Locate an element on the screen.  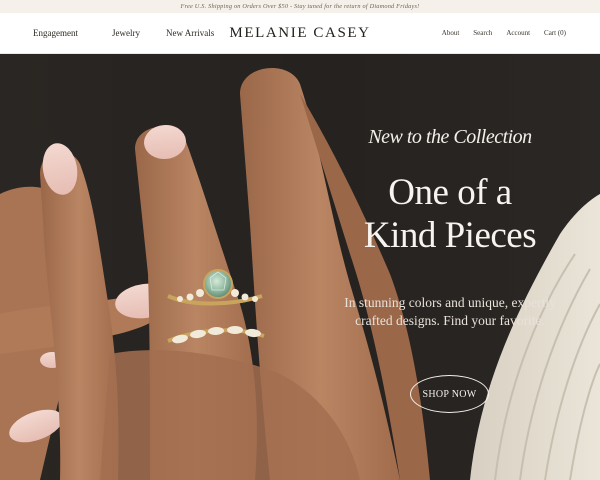
nav-about: About is located at coordinates (451, 33).